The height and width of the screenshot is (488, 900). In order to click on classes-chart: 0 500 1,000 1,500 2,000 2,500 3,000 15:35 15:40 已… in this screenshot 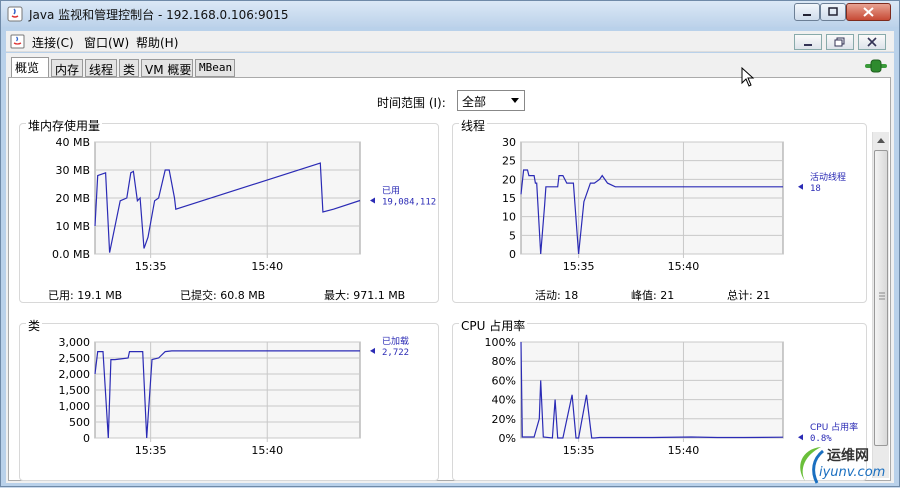, I will do `click(234, 396)`.